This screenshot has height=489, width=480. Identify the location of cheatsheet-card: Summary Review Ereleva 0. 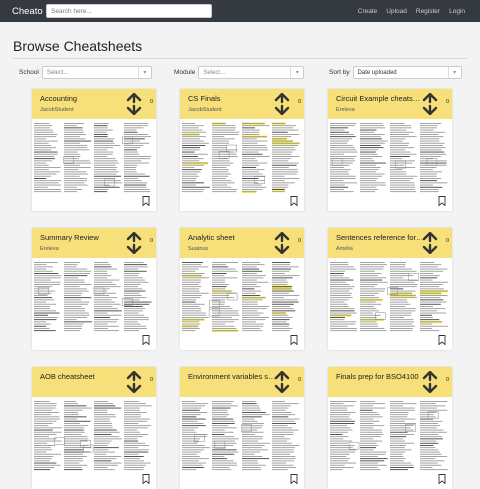
(94, 289).